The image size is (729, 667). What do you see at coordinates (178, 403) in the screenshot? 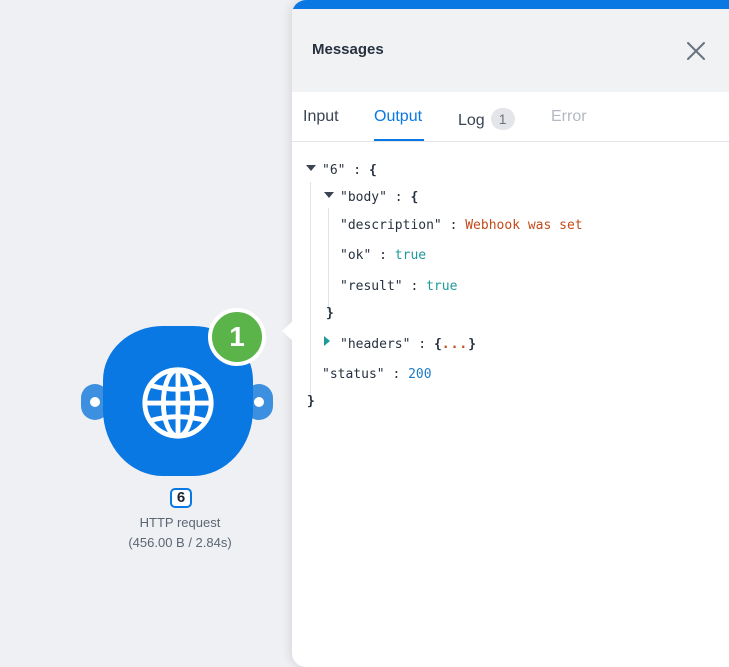
I see `globe-icon` at bounding box center [178, 403].